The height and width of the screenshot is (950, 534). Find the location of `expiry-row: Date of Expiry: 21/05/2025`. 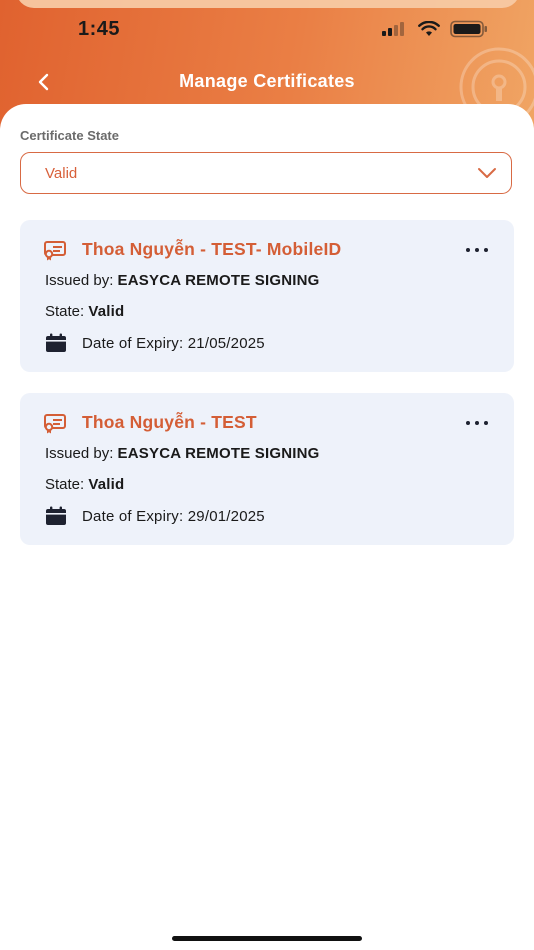

expiry-row: Date of Expiry: 21/05/2025 is located at coordinates (155, 343).